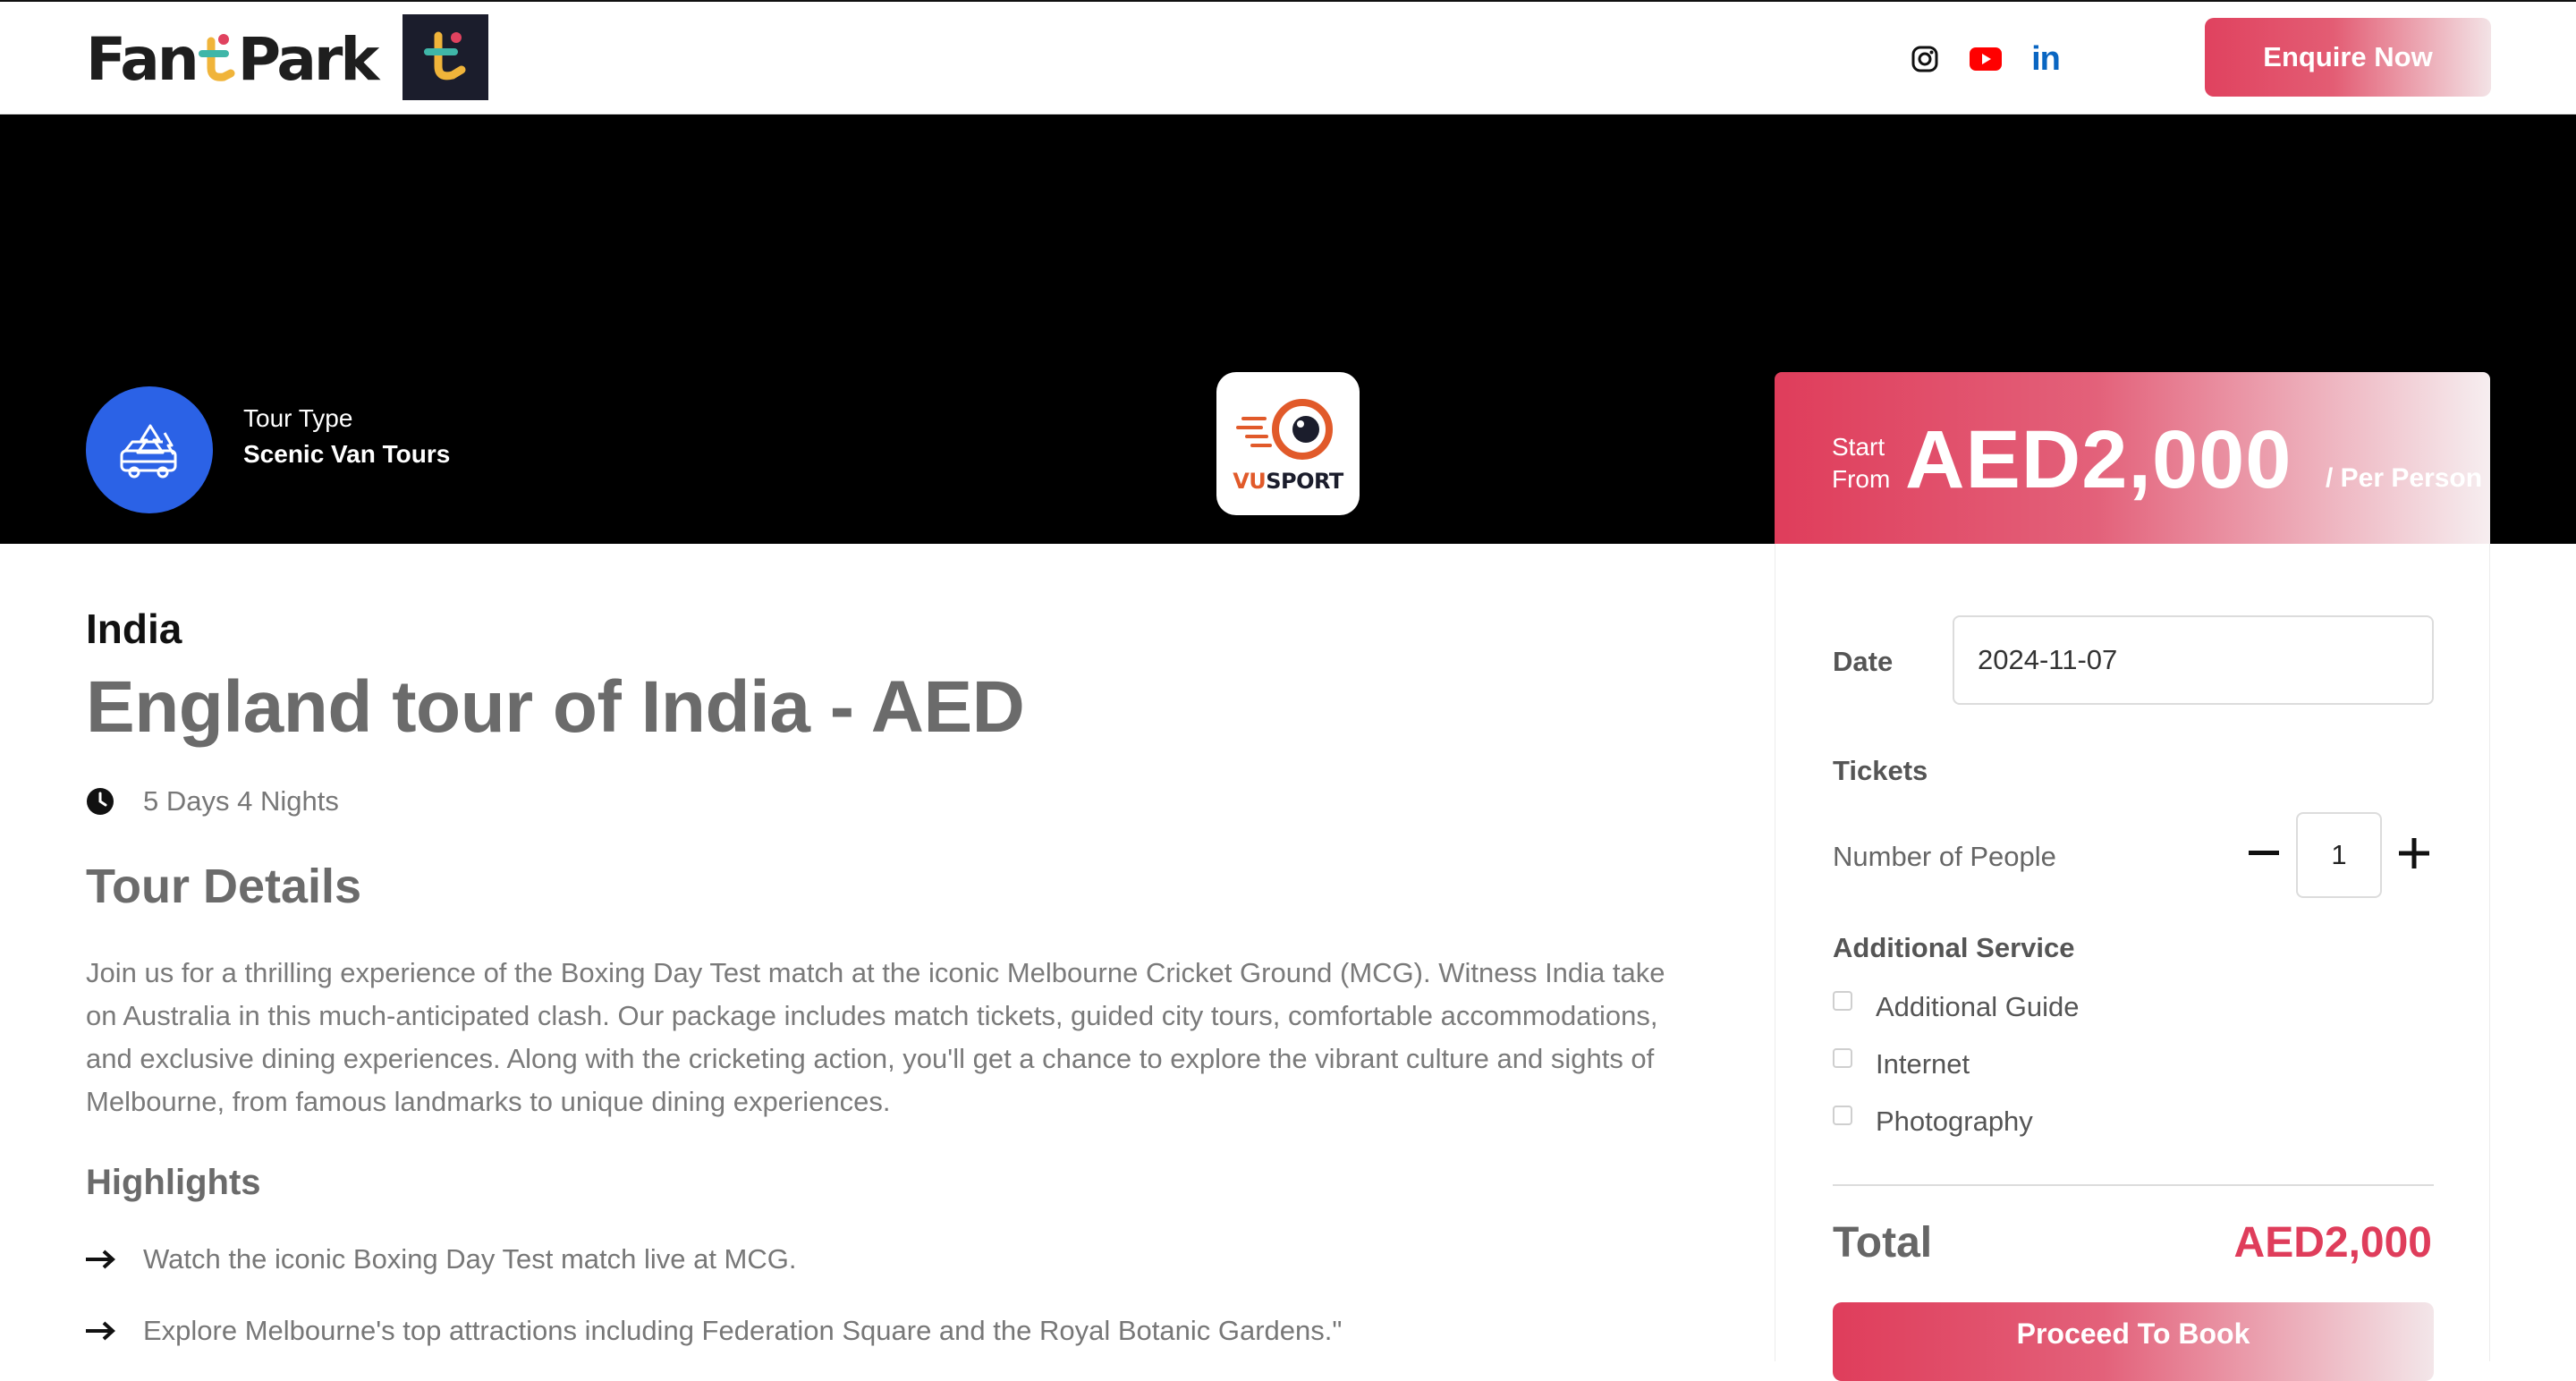  I want to click on brand-tile-logo, so click(445, 57).